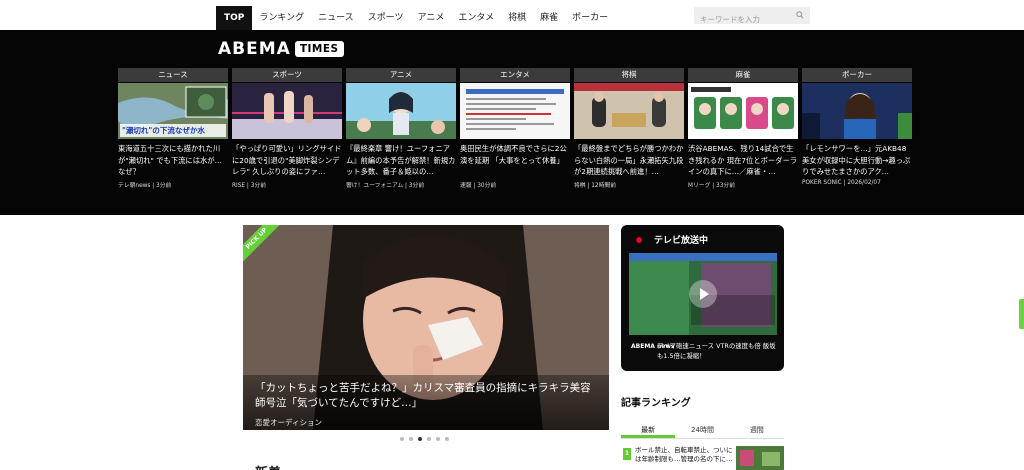 The image size is (1024, 470). What do you see at coordinates (424, 439) in the screenshot?
I see `slider-dots` at bounding box center [424, 439].